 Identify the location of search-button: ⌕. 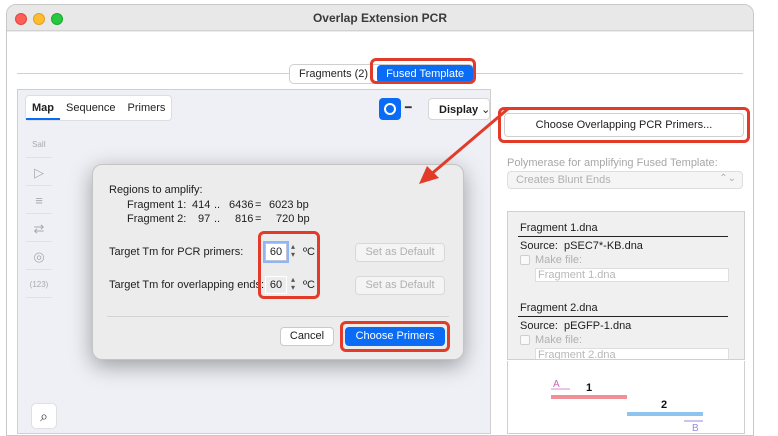
(44, 416).